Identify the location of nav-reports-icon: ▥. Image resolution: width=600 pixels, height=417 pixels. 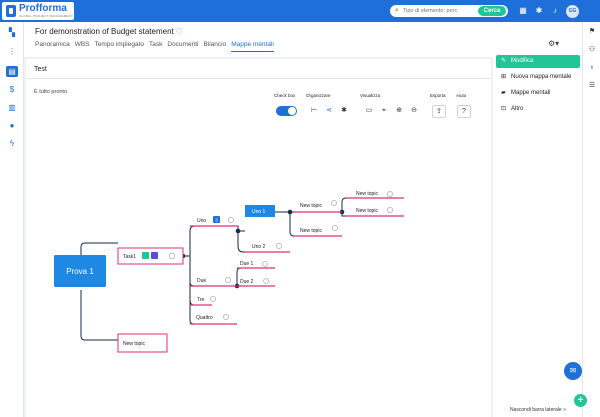
(12, 107).